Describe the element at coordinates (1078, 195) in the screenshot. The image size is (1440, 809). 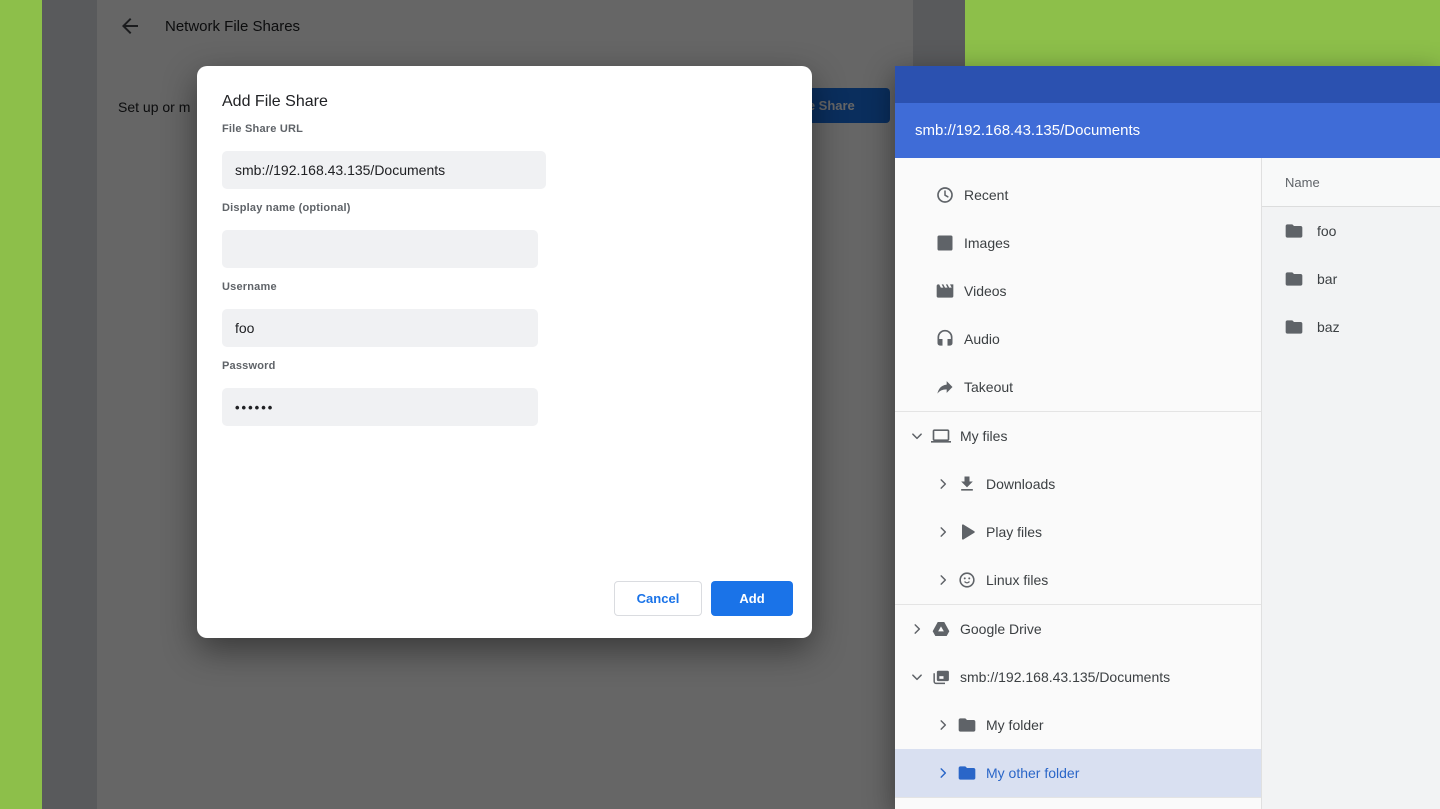
I see `sidebar-item-recent: Recent` at that location.